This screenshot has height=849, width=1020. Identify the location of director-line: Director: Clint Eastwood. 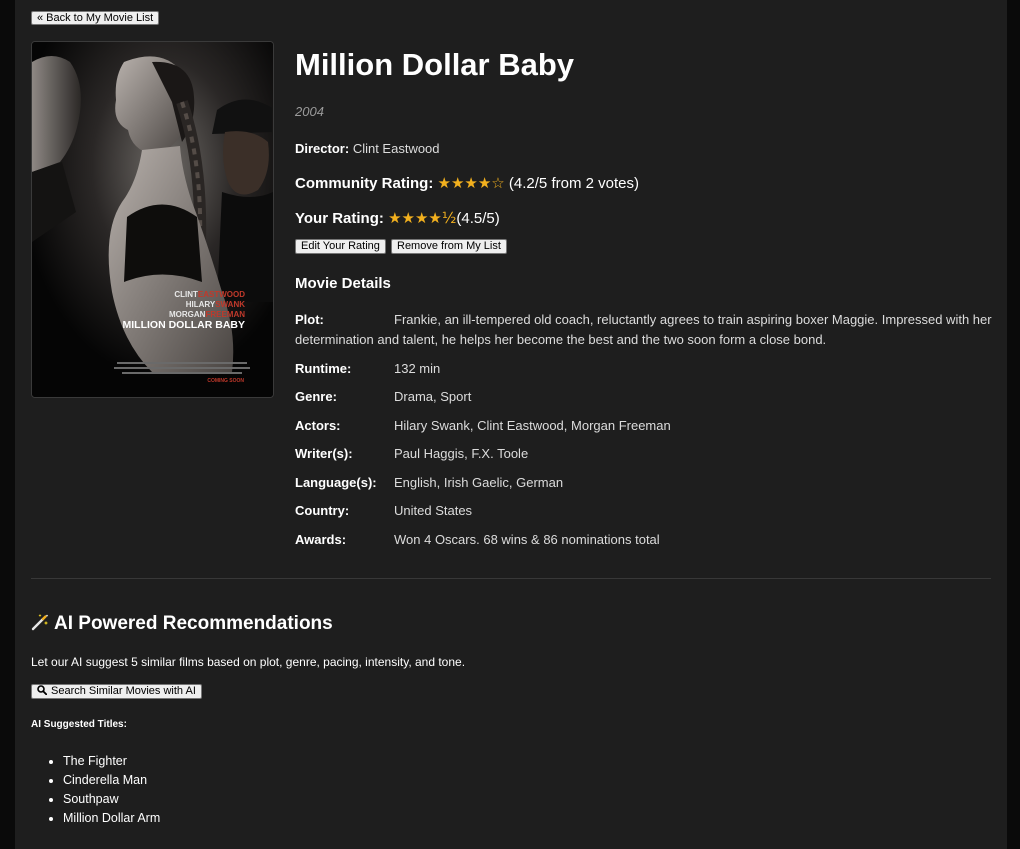
(367, 148).